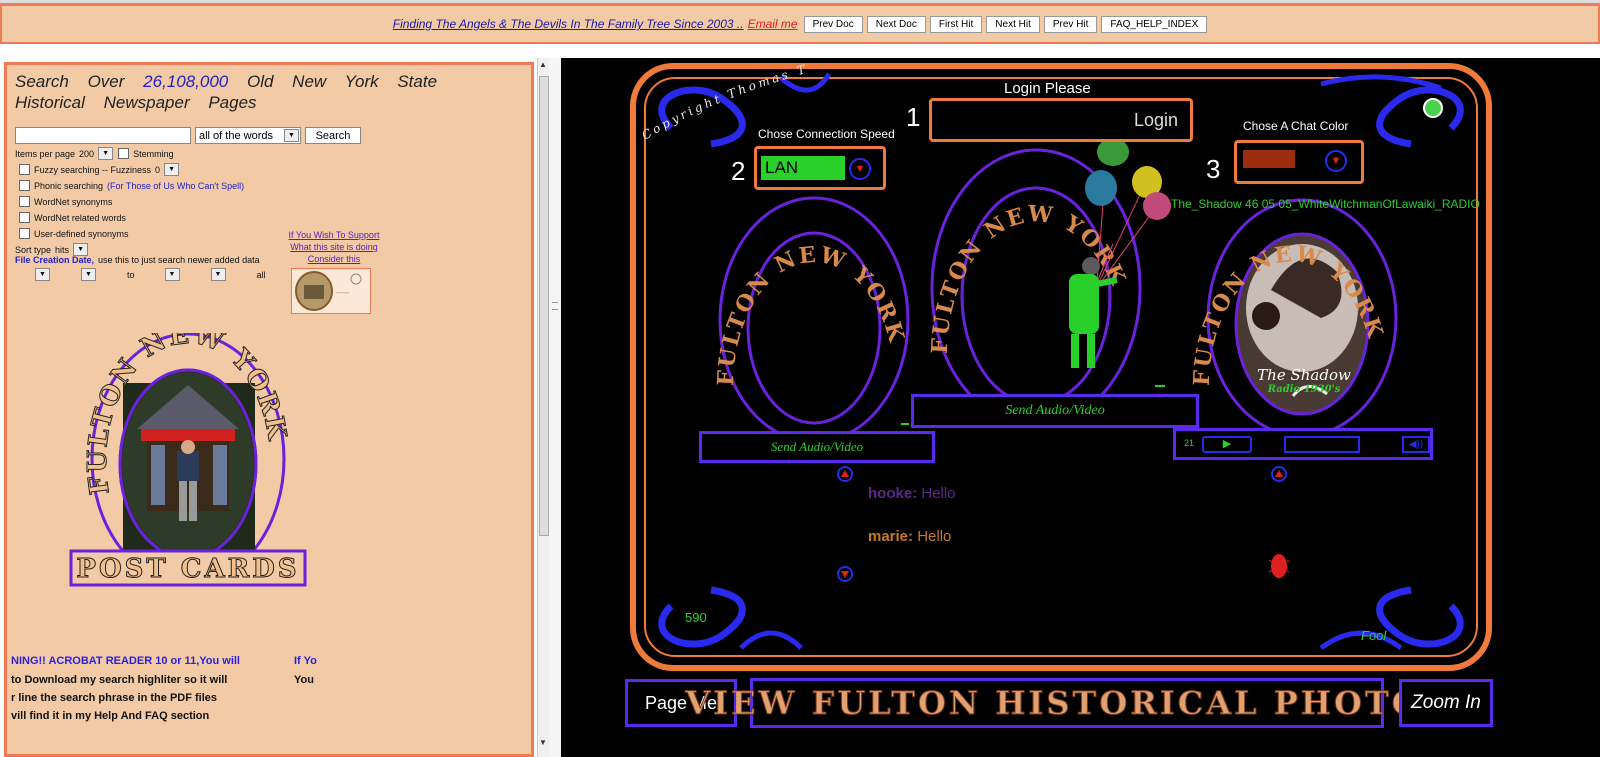 The image size is (1600, 757). I want to click on phonic-checkbox, so click(24, 185).